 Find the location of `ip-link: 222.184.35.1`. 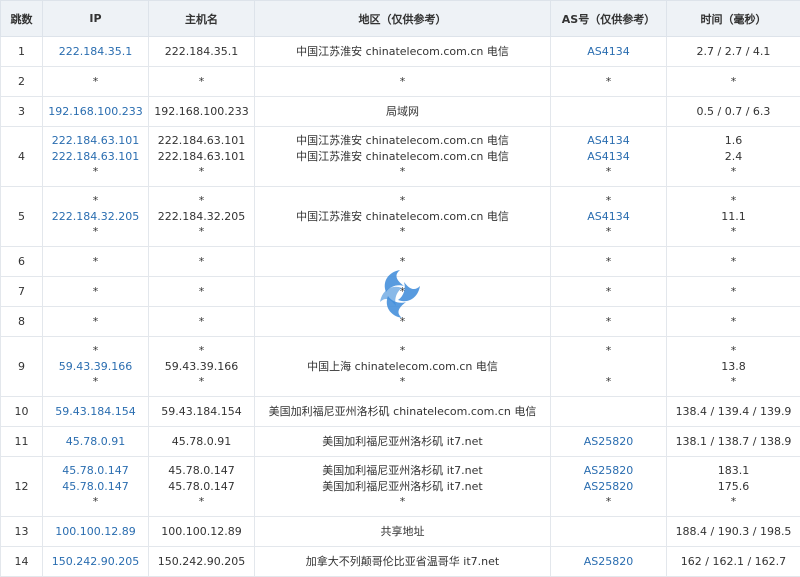

ip-link: 222.184.35.1 is located at coordinates (95, 52).